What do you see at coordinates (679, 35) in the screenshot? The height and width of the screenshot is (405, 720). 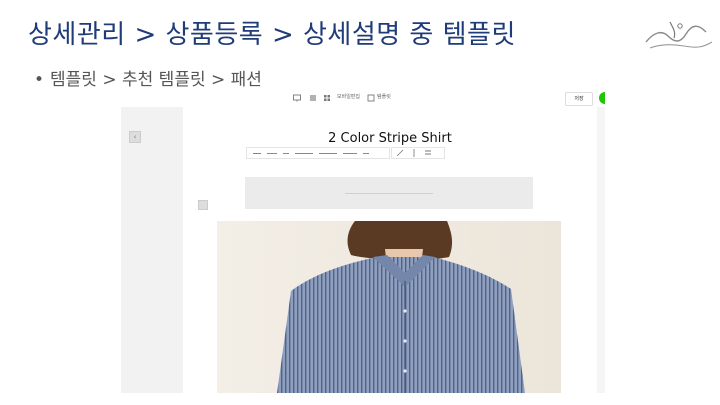 I see `brand-logo` at bounding box center [679, 35].